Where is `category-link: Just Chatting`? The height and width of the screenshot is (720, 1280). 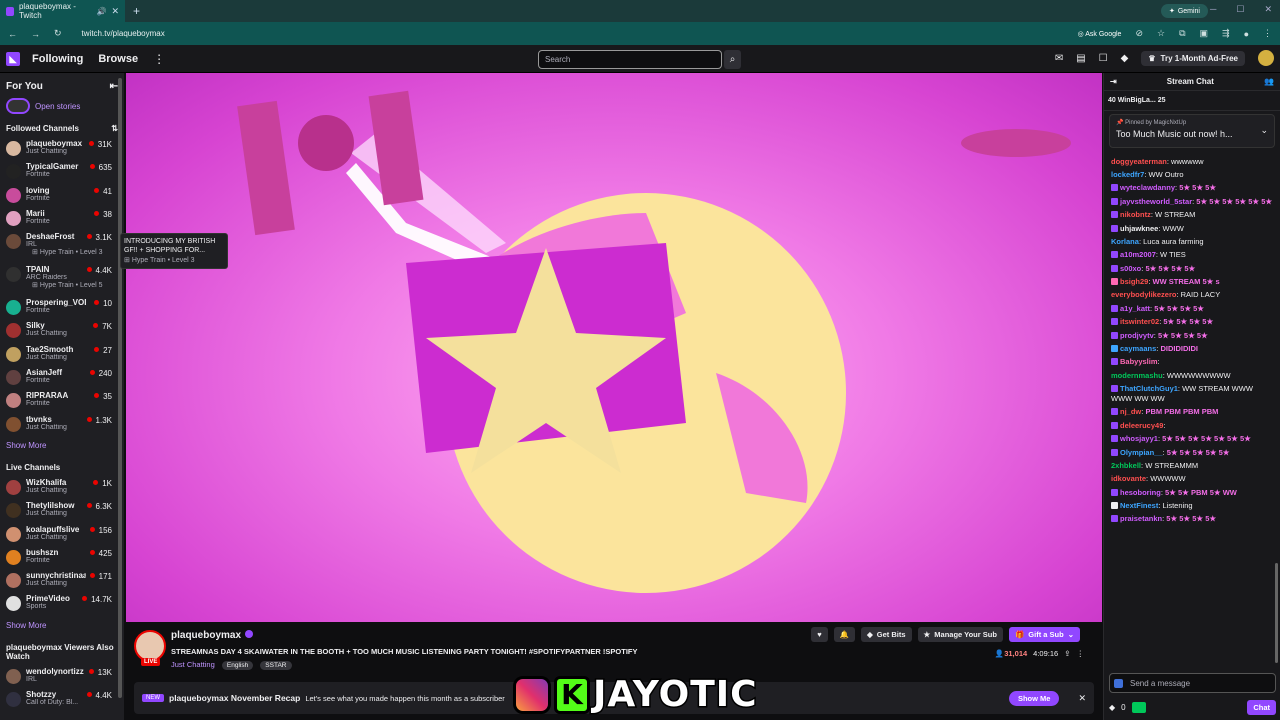
category-link: Just Chatting is located at coordinates (193, 664).